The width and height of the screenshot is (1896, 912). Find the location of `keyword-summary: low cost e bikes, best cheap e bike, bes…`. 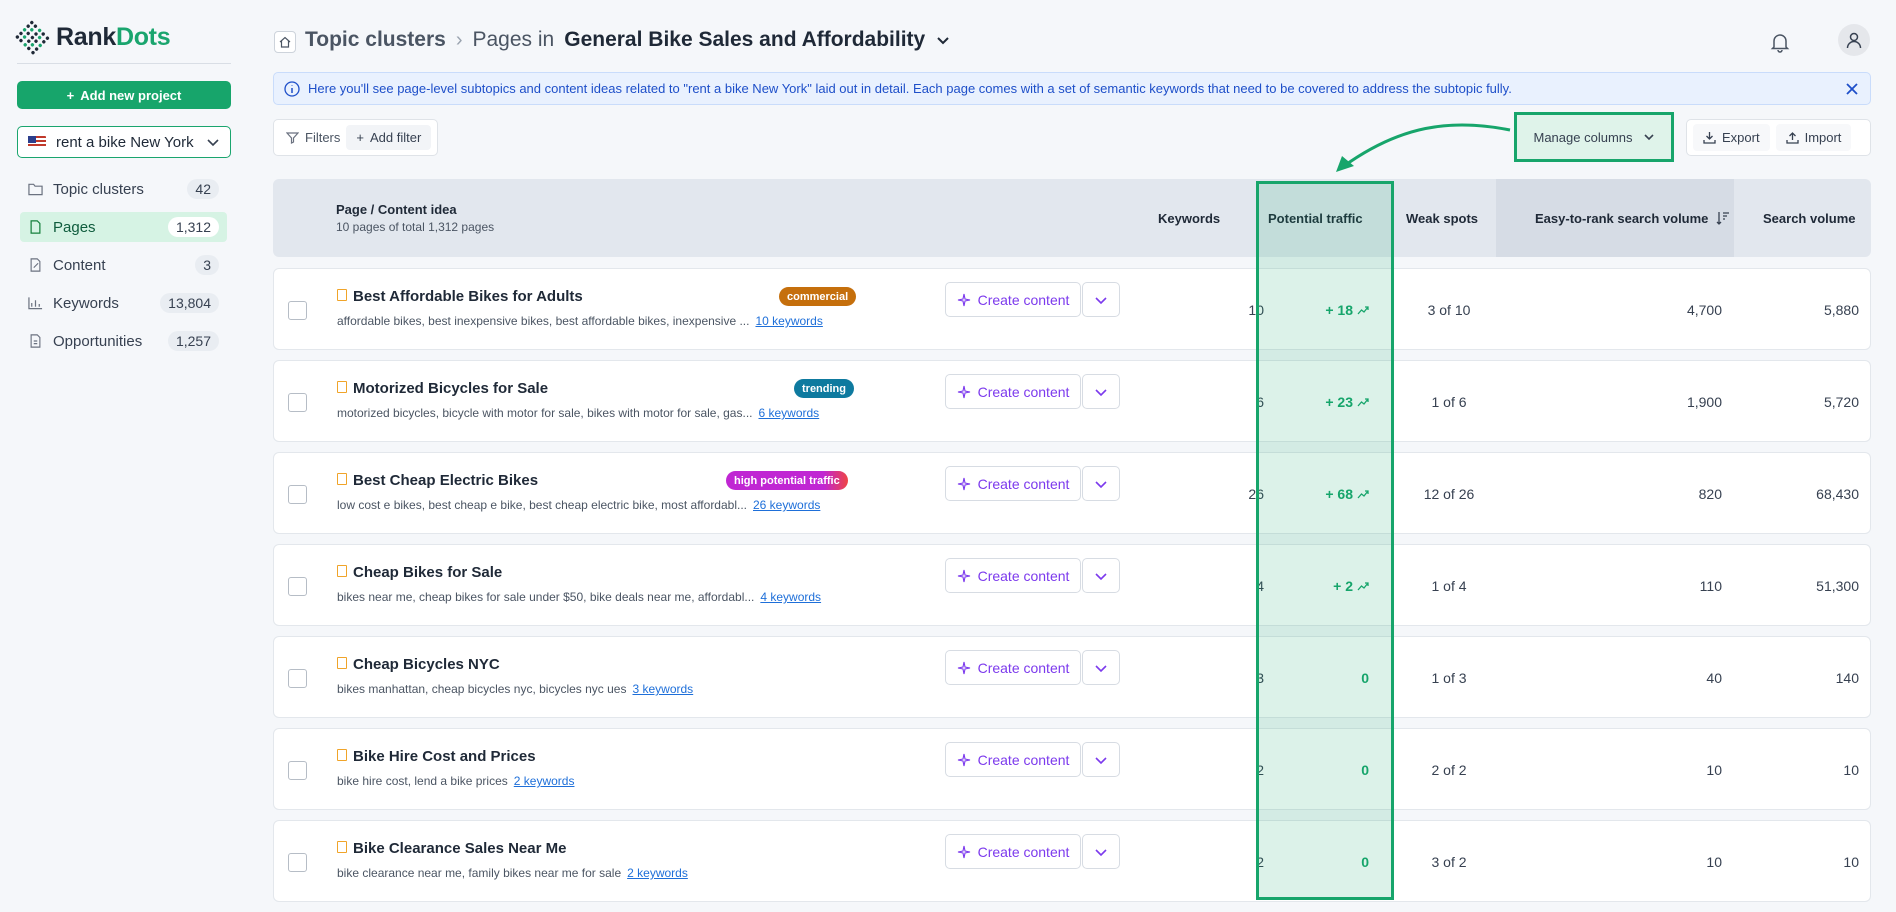

keyword-summary: low cost e bikes, best cheap e bike, bes… is located at coordinates (578, 505).